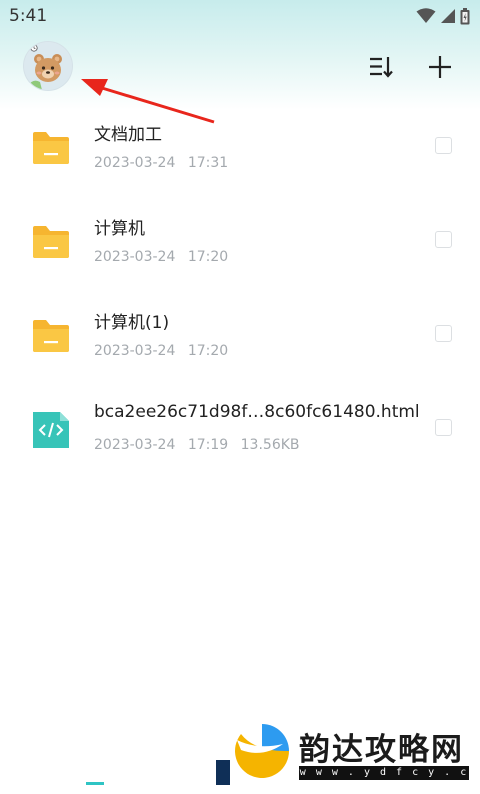 This screenshot has width=480, height=794. What do you see at coordinates (270, 445) in the screenshot?
I see `file-size: 13.56KB` at bounding box center [270, 445].